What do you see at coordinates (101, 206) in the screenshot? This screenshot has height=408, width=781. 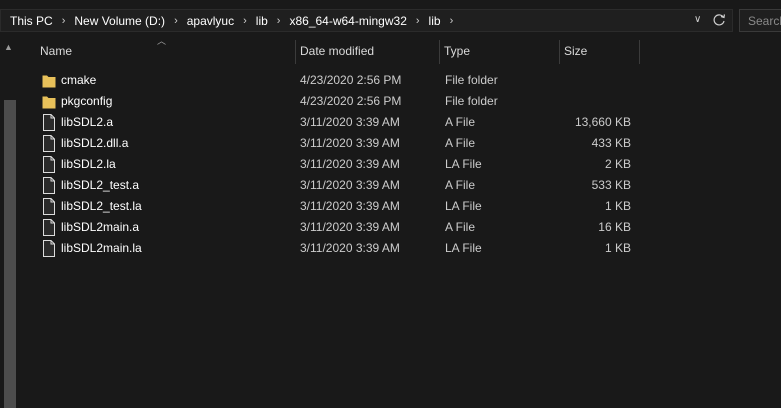 I see `file-name: libSDL2_test.la` at bounding box center [101, 206].